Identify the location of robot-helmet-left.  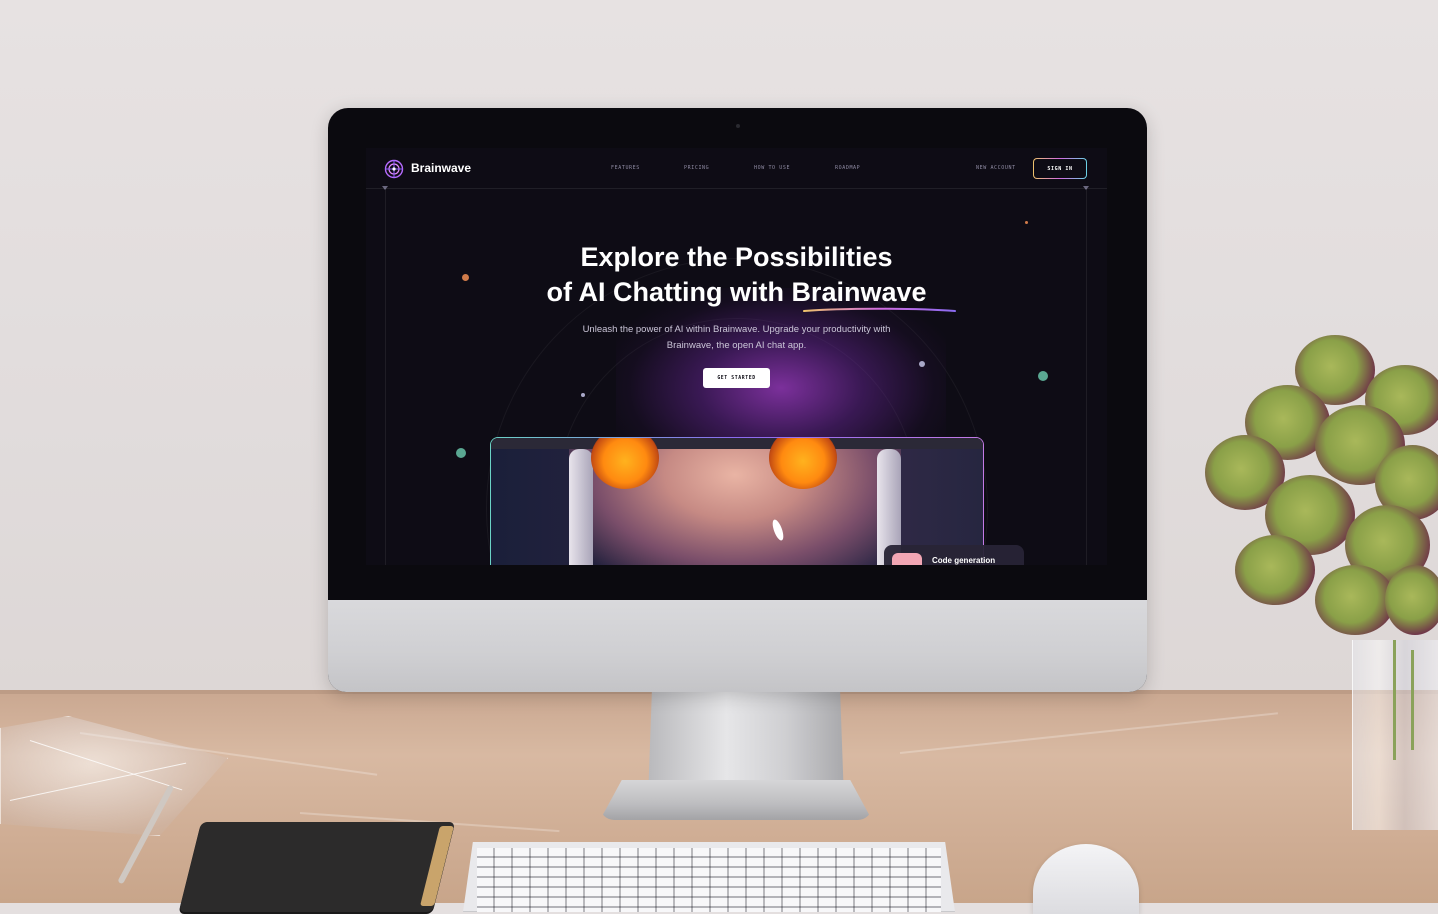
(581, 507).